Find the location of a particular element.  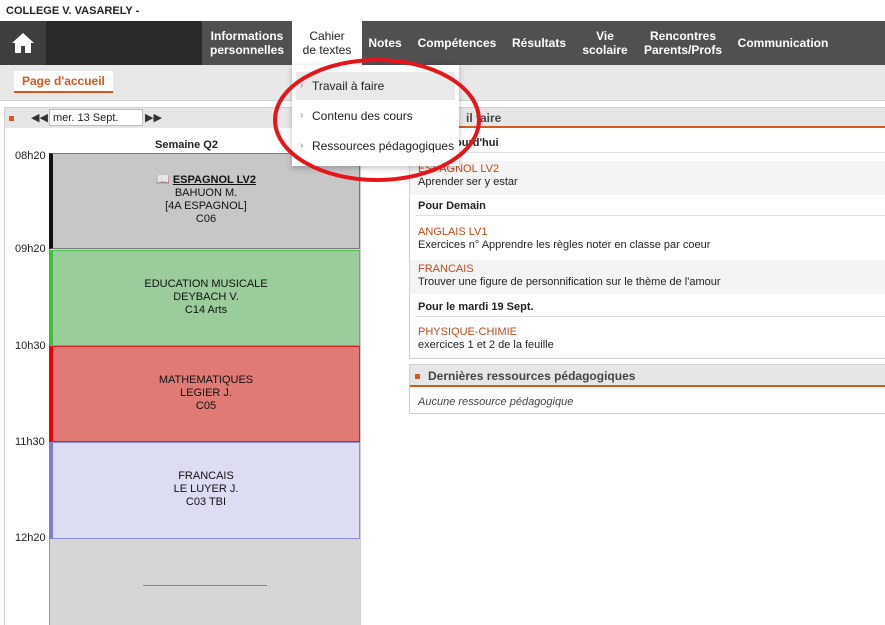

nav-label: Résultats is located at coordinates (539, 43).